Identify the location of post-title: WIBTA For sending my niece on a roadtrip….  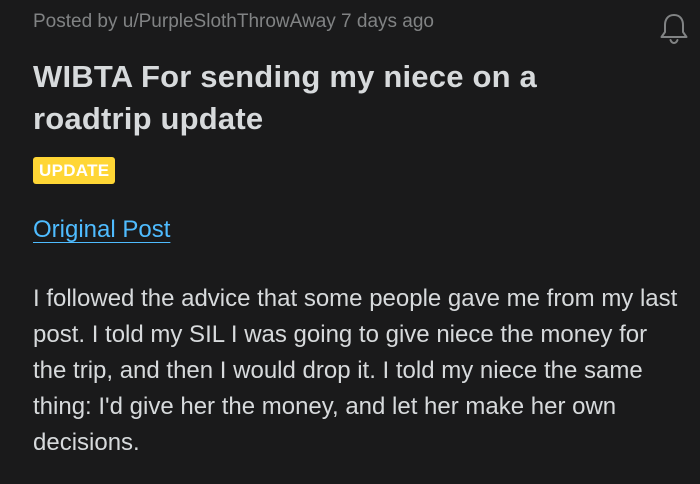
(285, 97).